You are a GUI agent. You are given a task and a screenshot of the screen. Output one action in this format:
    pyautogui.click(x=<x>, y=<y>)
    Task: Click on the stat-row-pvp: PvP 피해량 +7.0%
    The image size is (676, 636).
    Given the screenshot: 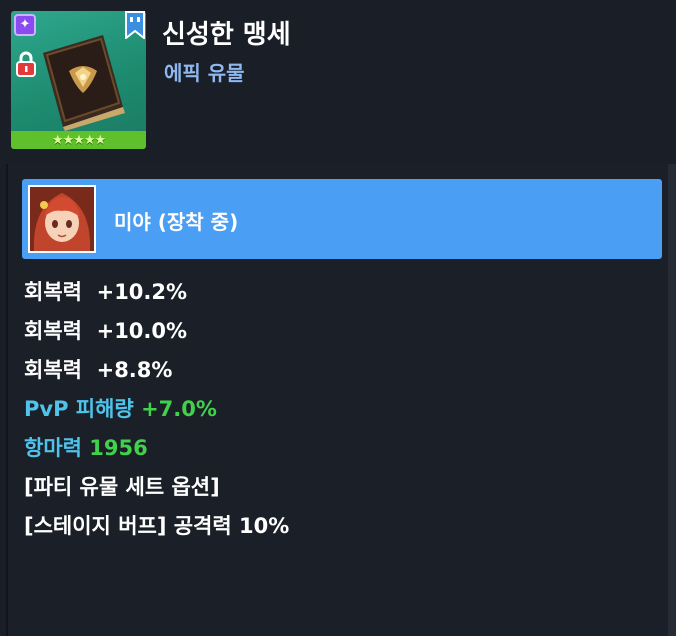 What is the action you would take?
    pyautogui.click(x=339, y=410)
    